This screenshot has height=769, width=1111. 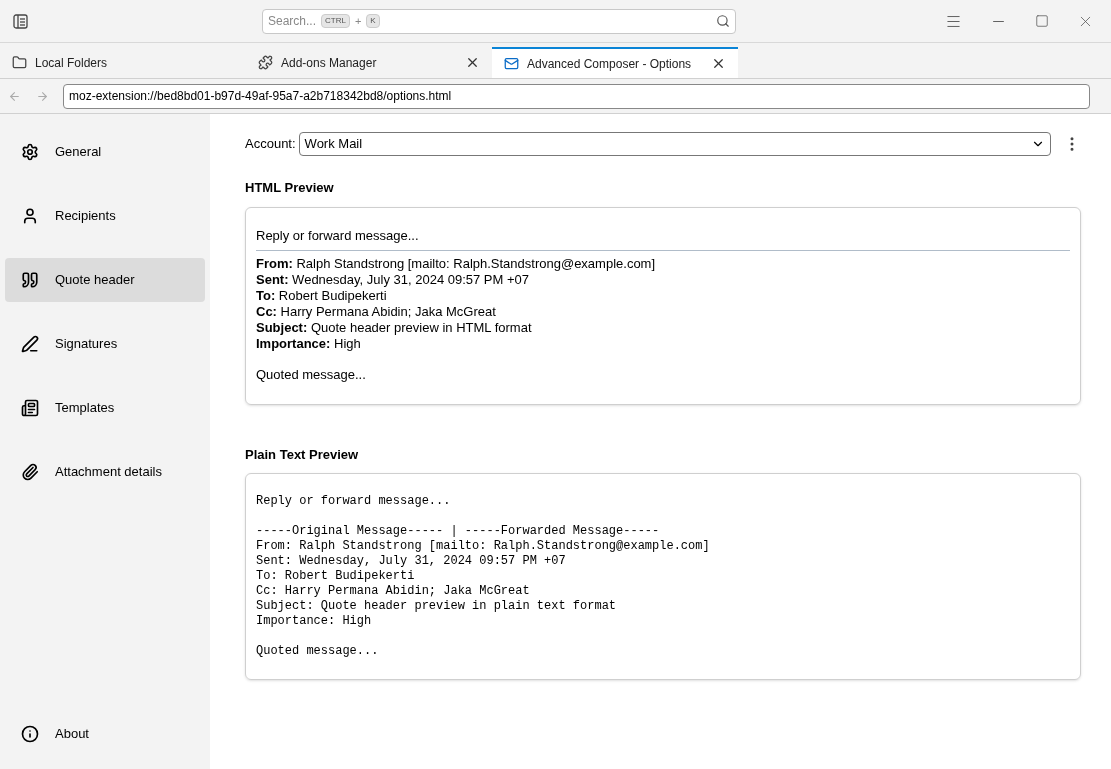 What do you see at coordinates (105, 152) in the screenshot?
I see `sidebar-item: General` at bounding box center [105, 152].